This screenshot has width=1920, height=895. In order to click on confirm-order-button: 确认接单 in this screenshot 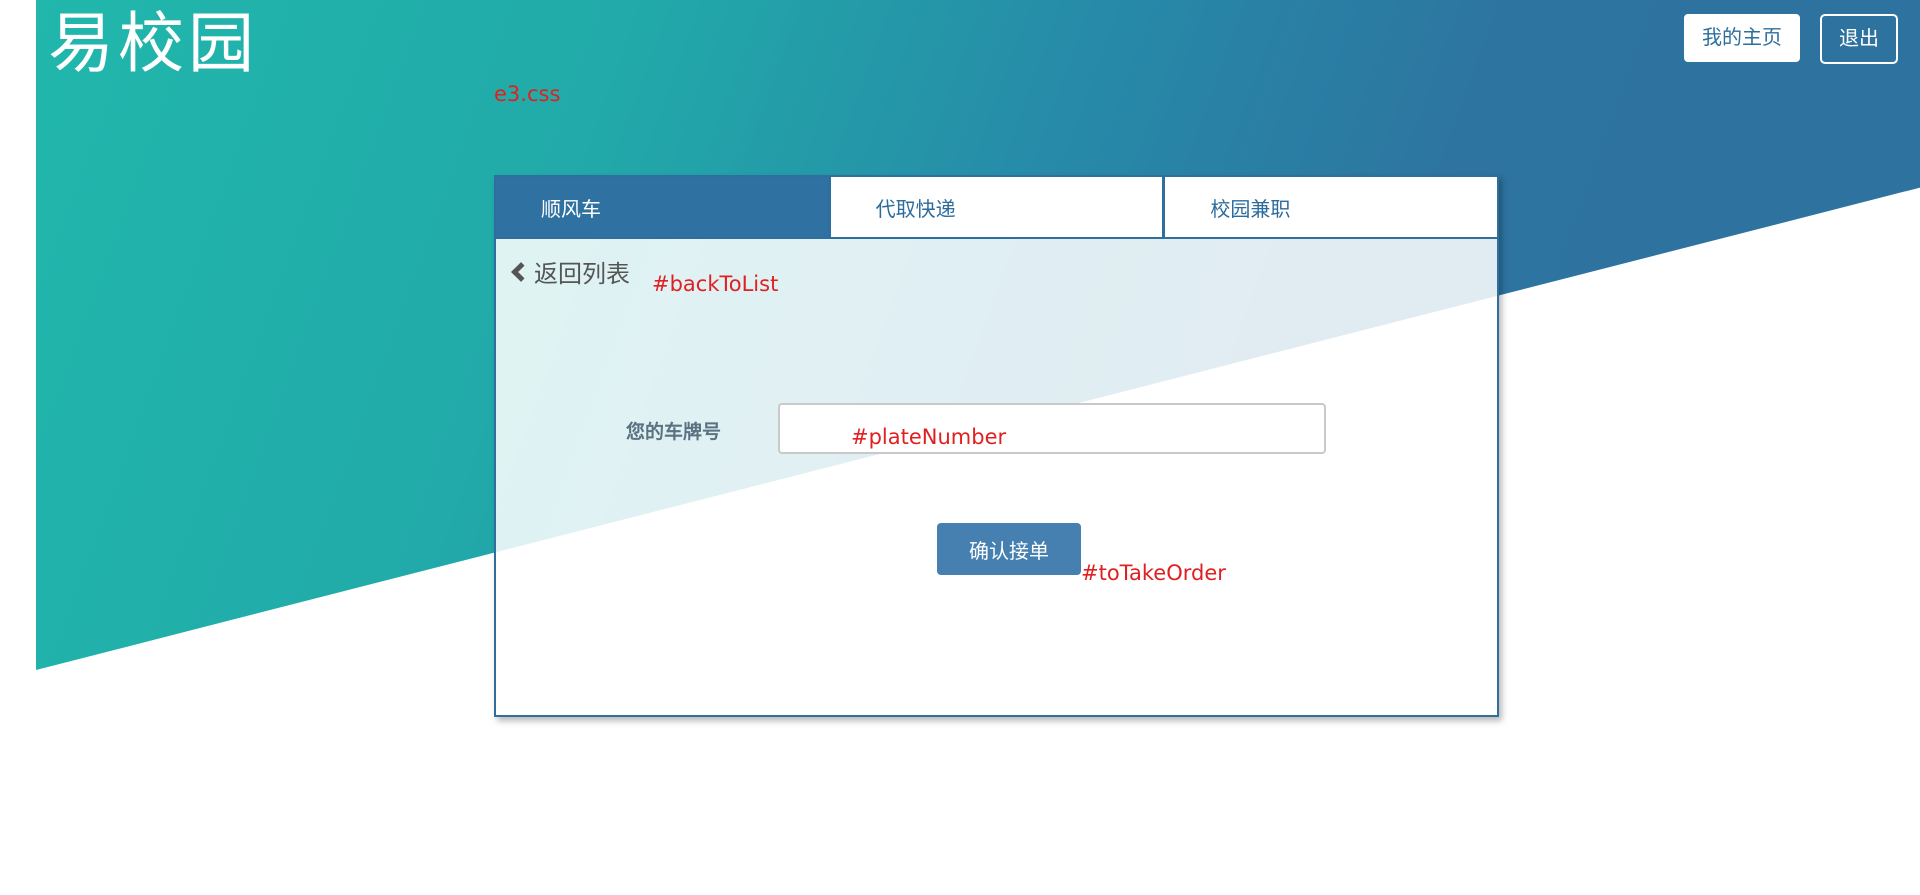, I will do `click(1009, 549)`.